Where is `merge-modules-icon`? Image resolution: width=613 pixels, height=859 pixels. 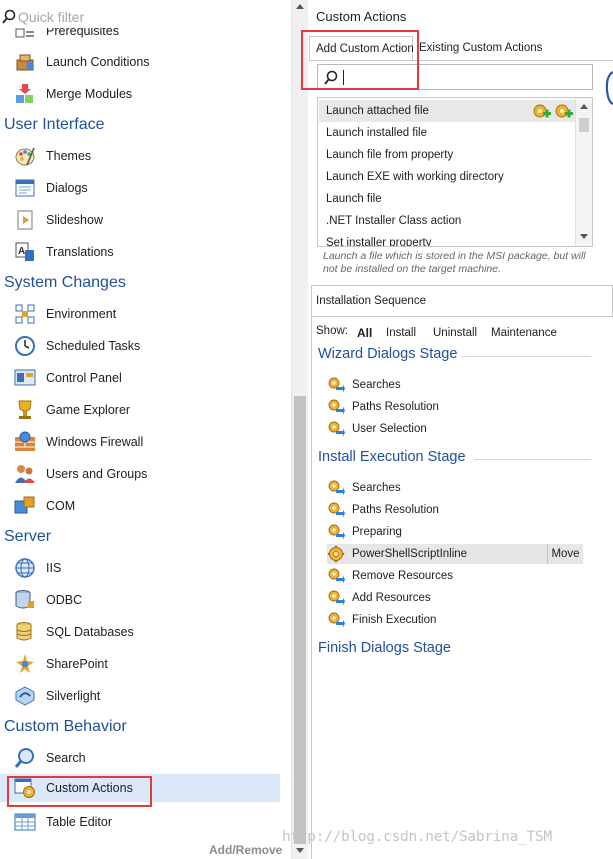 merge-modules-icon is located at coordinates (24, 93).